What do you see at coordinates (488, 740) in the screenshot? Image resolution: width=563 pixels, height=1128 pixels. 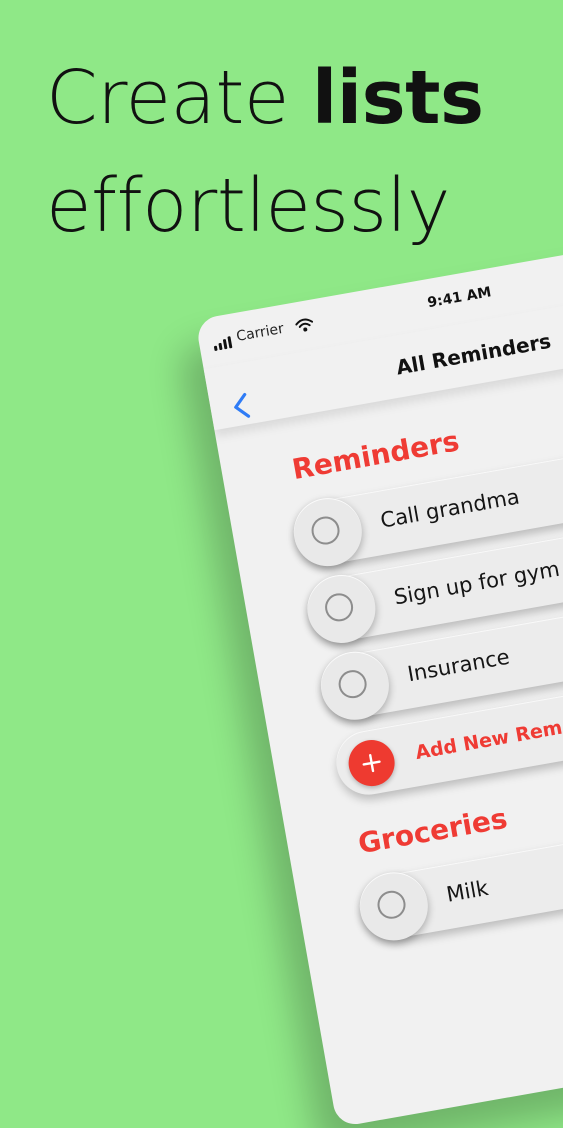 I see `add-new-reminder-label: Add New Rem` at bounding box center [488, 740].